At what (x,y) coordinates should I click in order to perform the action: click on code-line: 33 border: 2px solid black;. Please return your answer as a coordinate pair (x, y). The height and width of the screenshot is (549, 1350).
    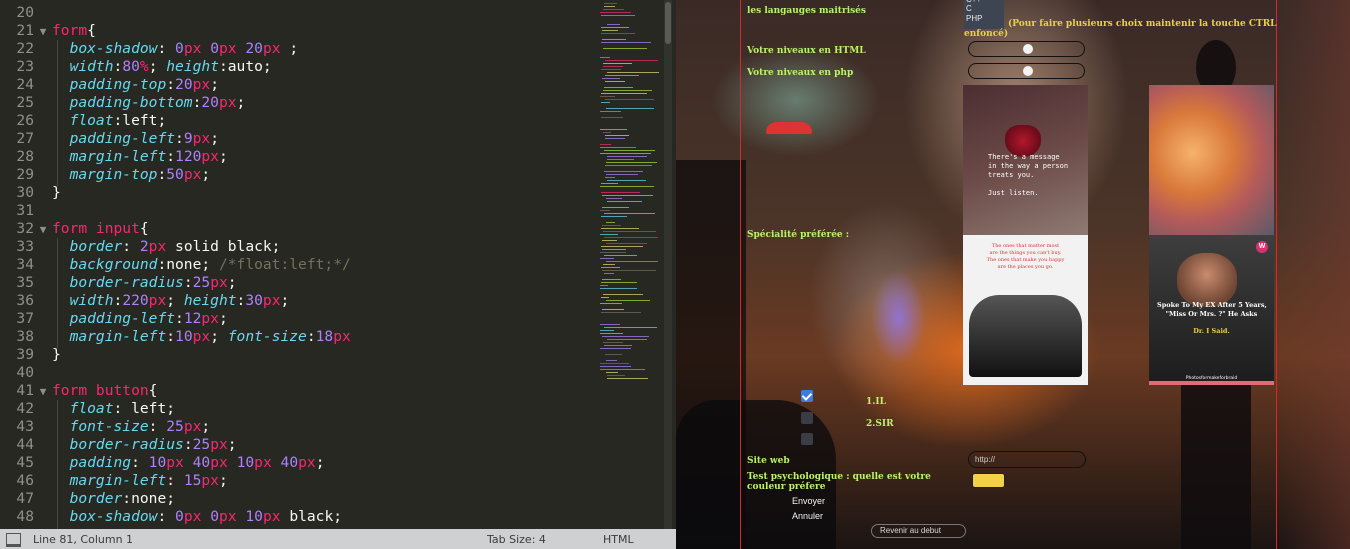
    Looking at the image, I should click on (298, 247).